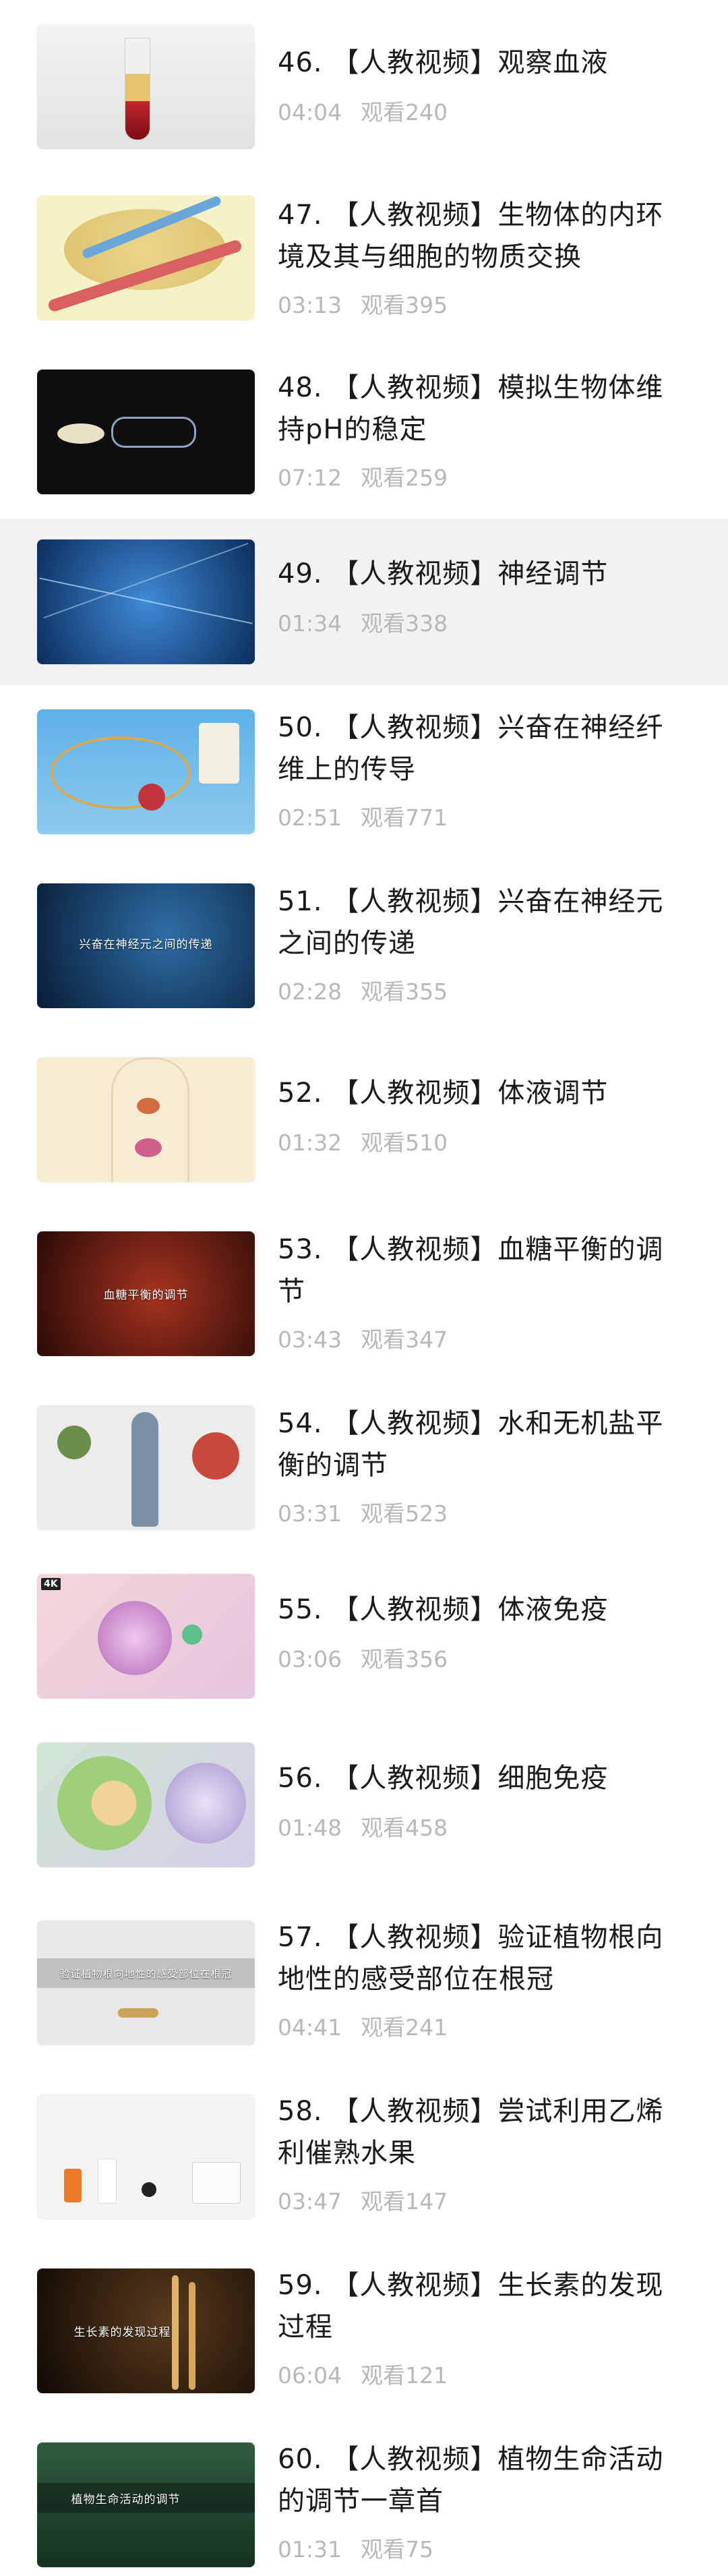  Describe the element at coordinates (126, 2500) in the screenshot. I see `thumbnail-caption: 植物生命活动的调节` at that location.